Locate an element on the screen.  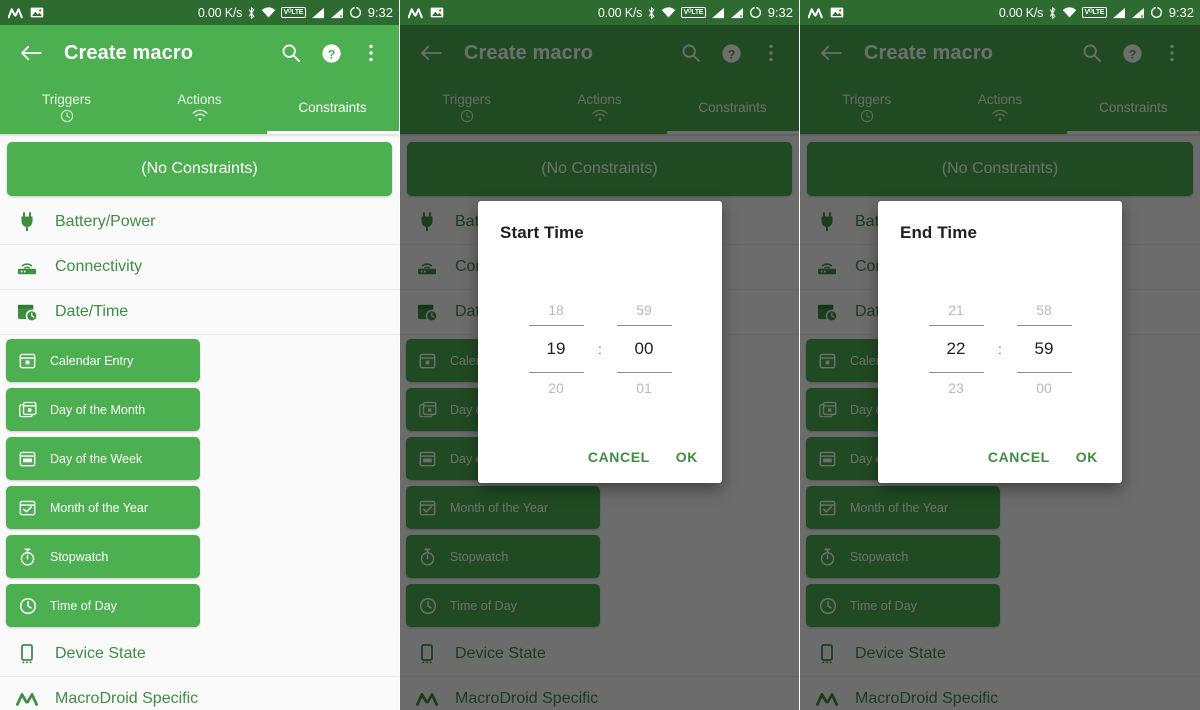
hour-next-value: 20 is located at coordinates (556, 388).